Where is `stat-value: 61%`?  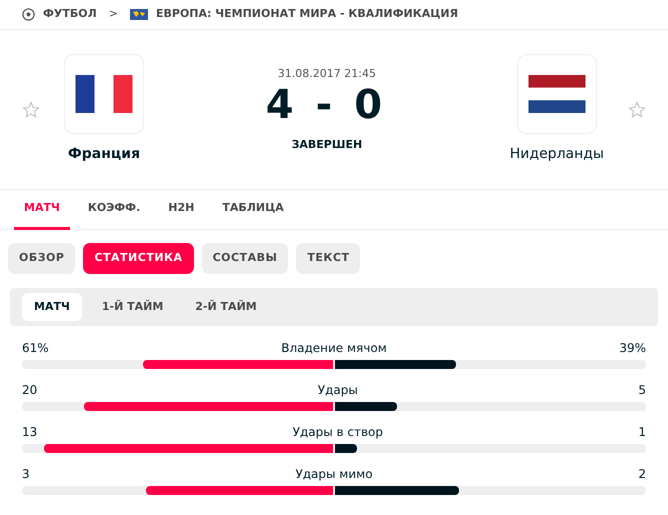
stat-value: 61% is located at coordinates (35, 348).